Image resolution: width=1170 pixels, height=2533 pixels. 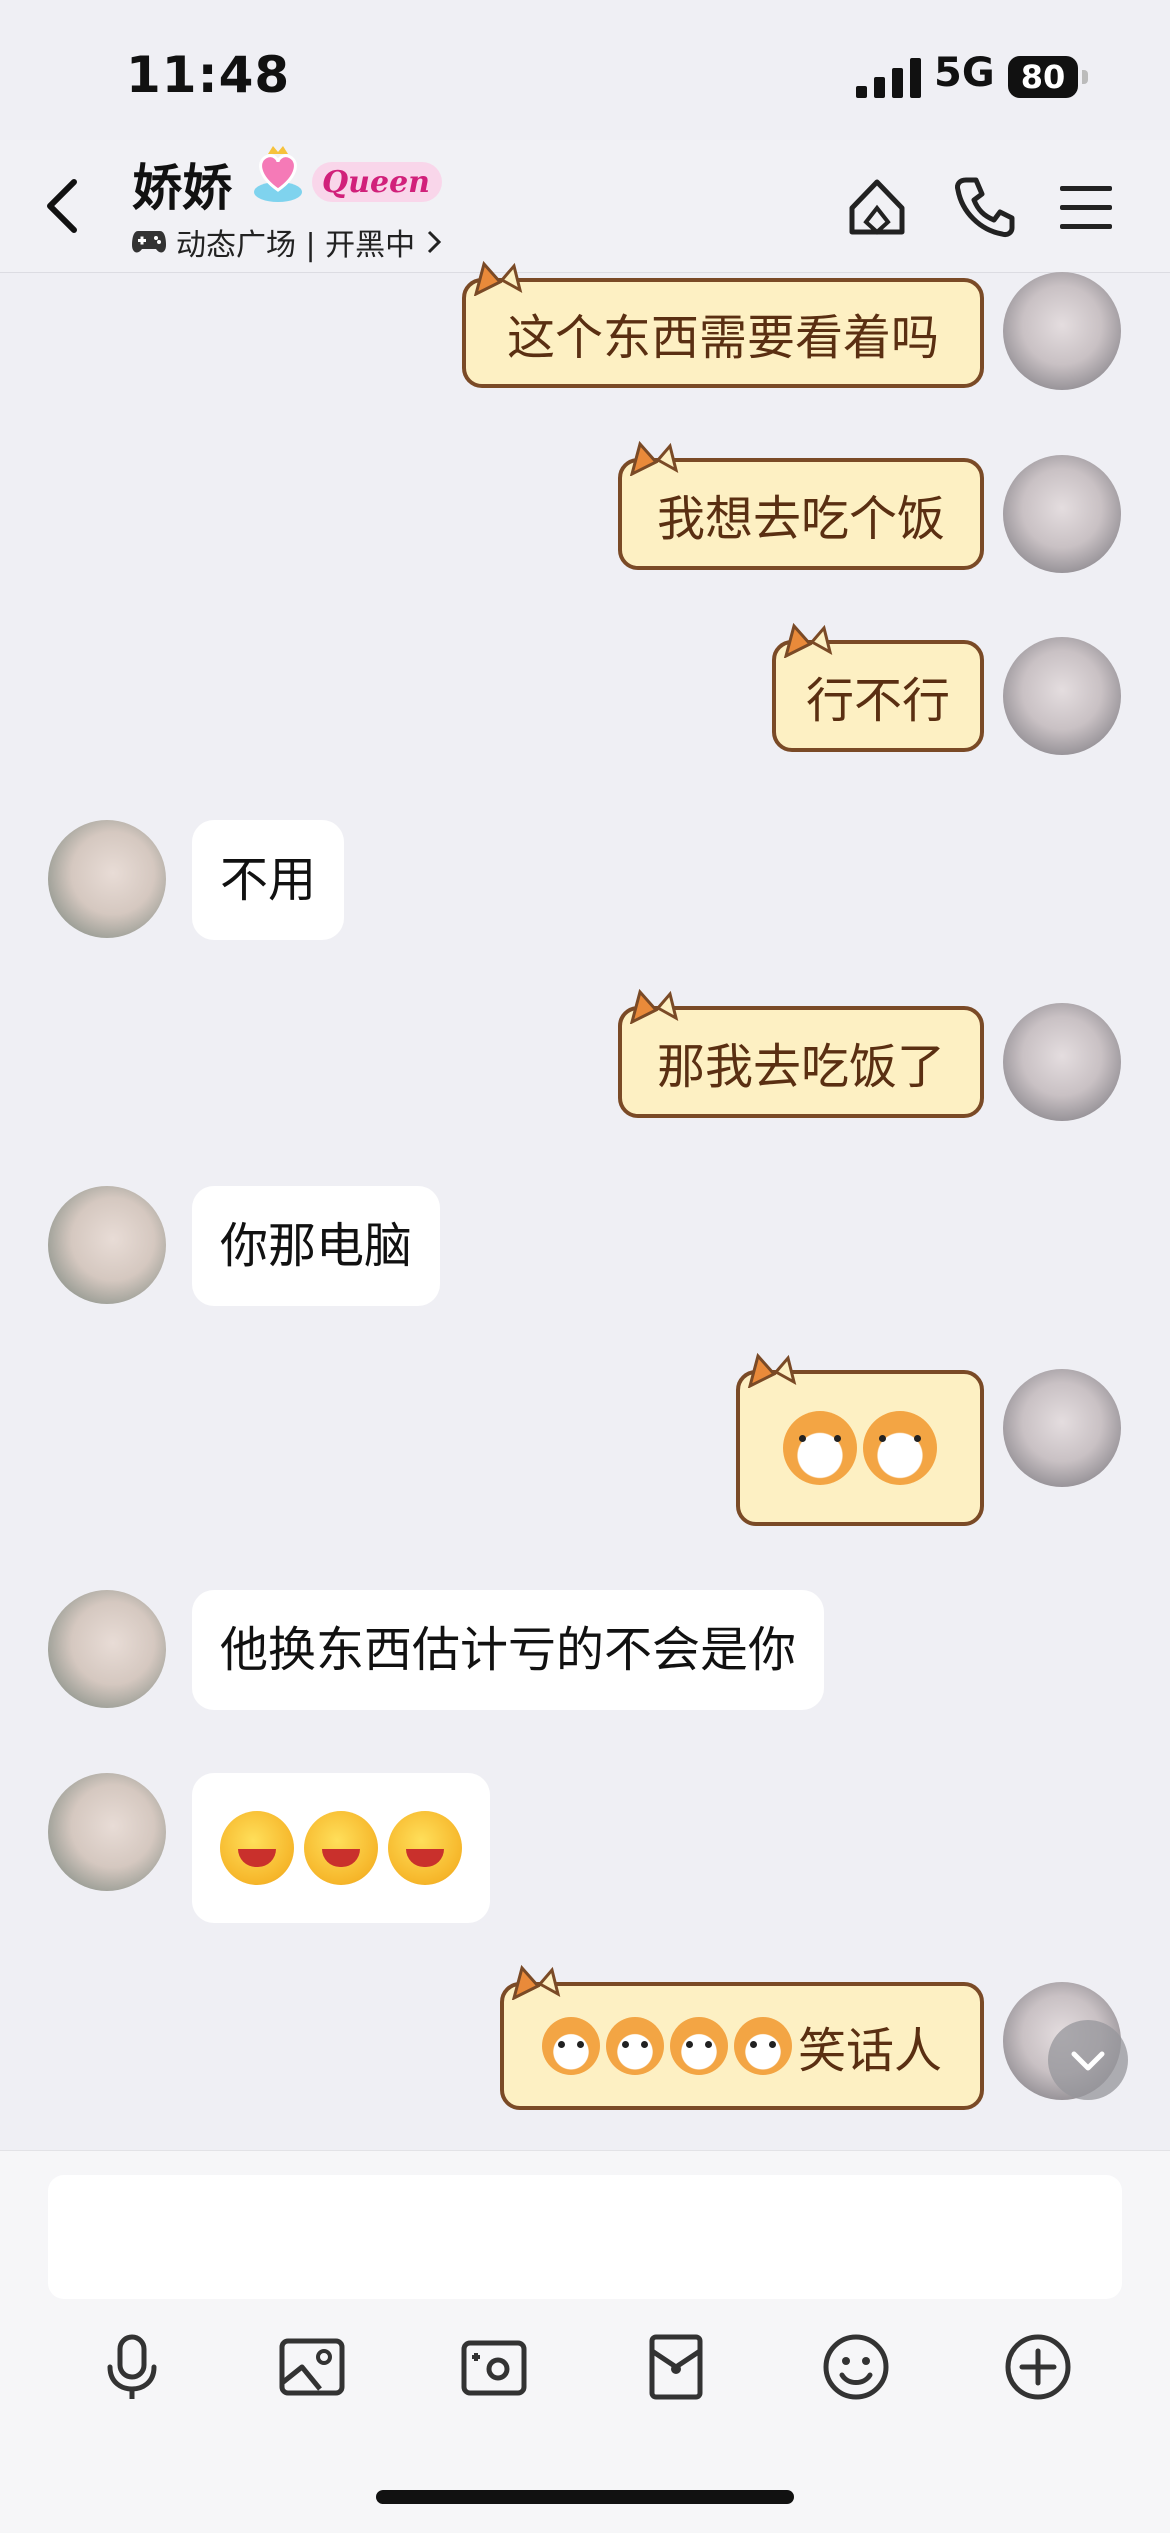 I want to click on message-bubble-them: 不用, so click(x=268, y=880).